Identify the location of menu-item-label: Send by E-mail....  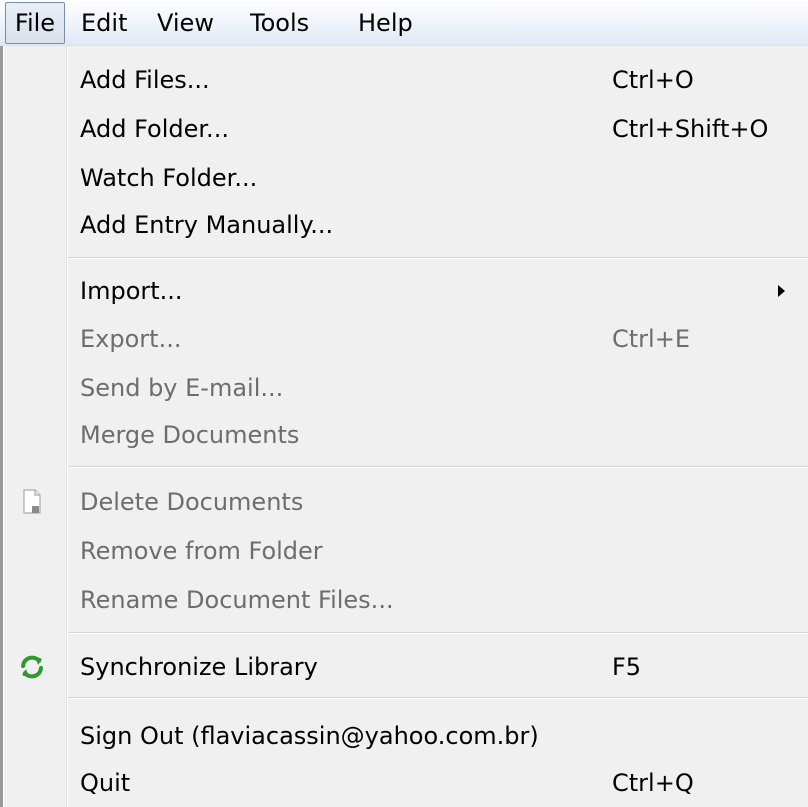
(182, 388).